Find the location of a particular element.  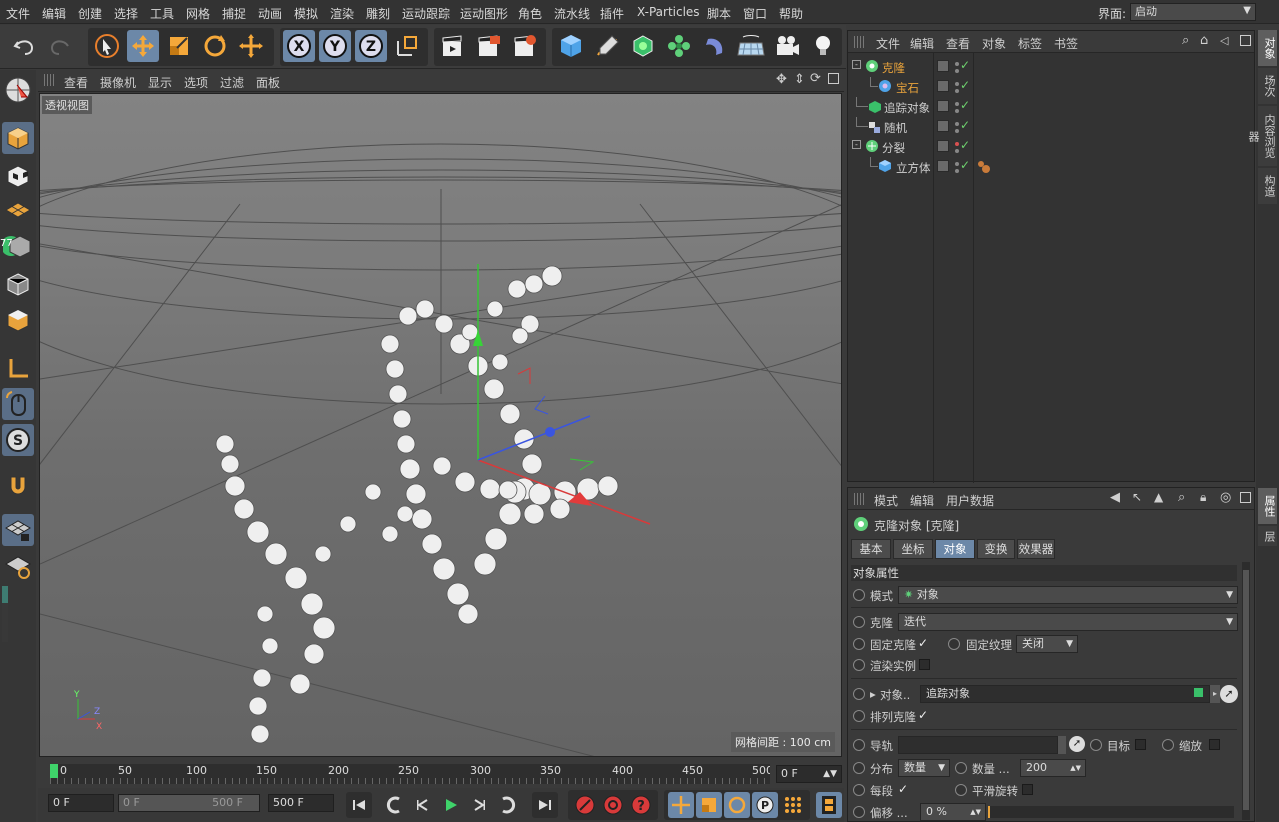

target-checkbox is located at coordinates (1140, 744).